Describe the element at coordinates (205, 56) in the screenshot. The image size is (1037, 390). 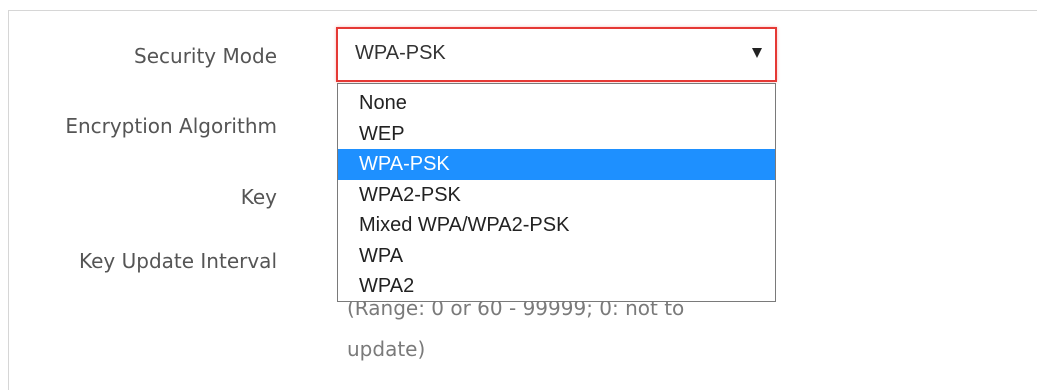
I see `security-mode-label: Security Mode` at that location.